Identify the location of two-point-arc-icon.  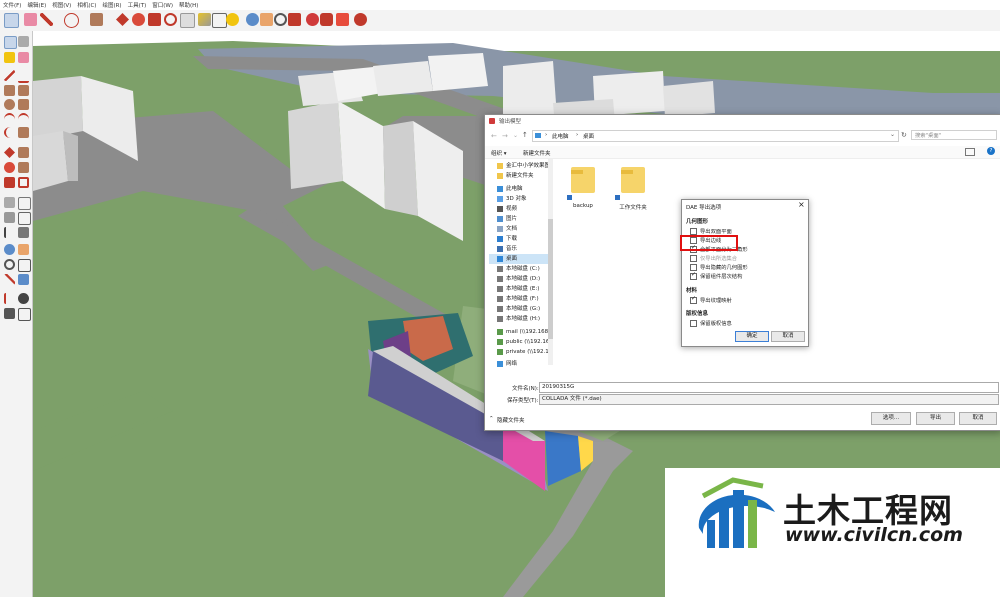
(23, 119).